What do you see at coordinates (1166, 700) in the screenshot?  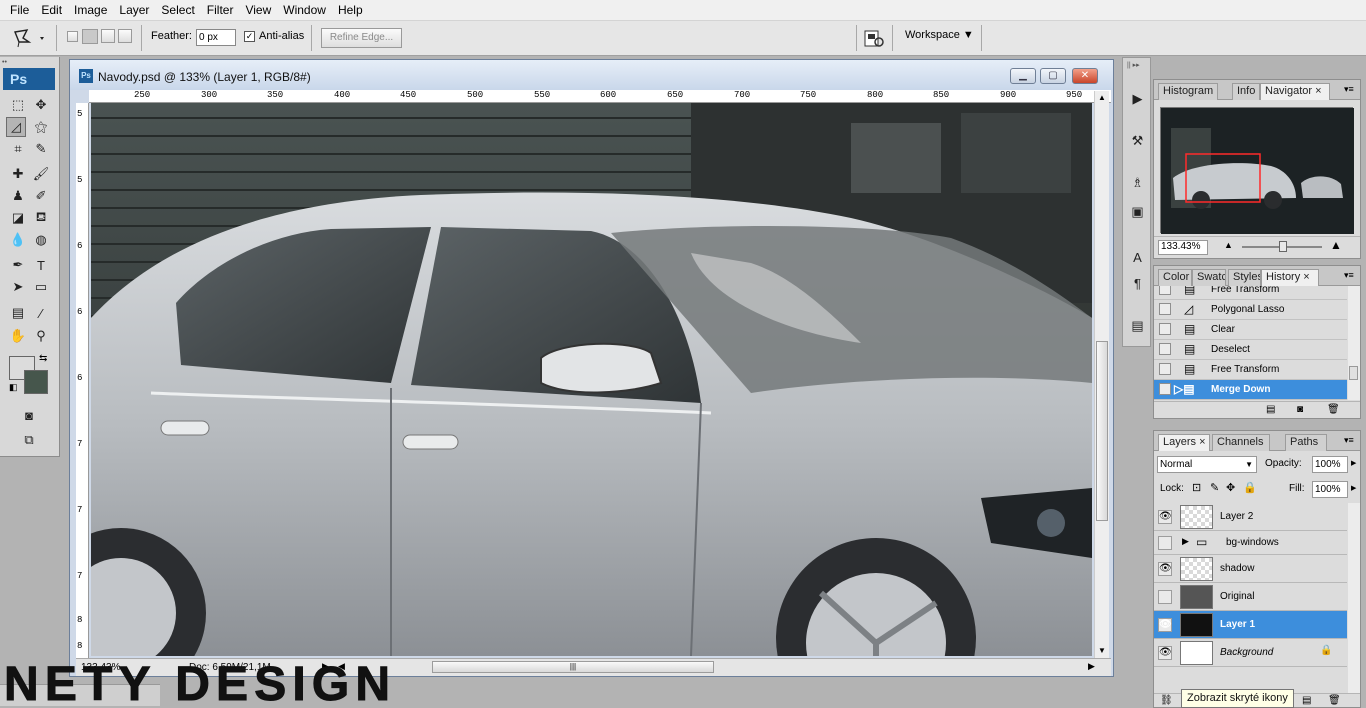 I see `link-layers-icon: ⛓` at bounding box center [1166, 700].